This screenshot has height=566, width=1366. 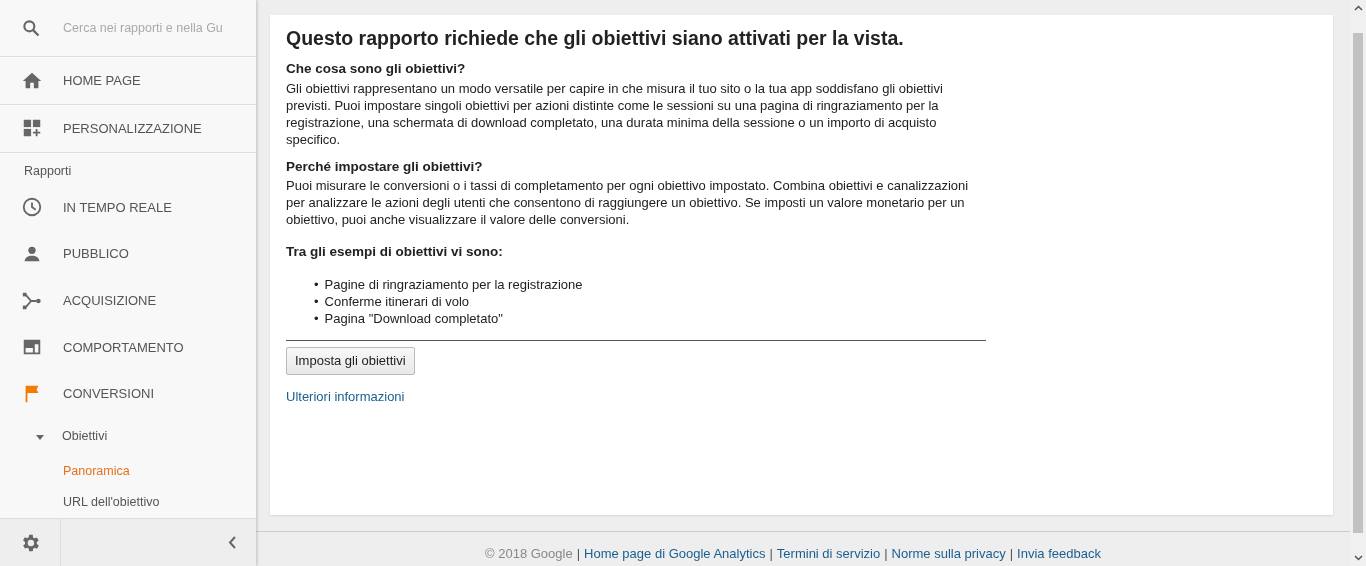 I want to click on search-icon, so click(x=31, y=28).